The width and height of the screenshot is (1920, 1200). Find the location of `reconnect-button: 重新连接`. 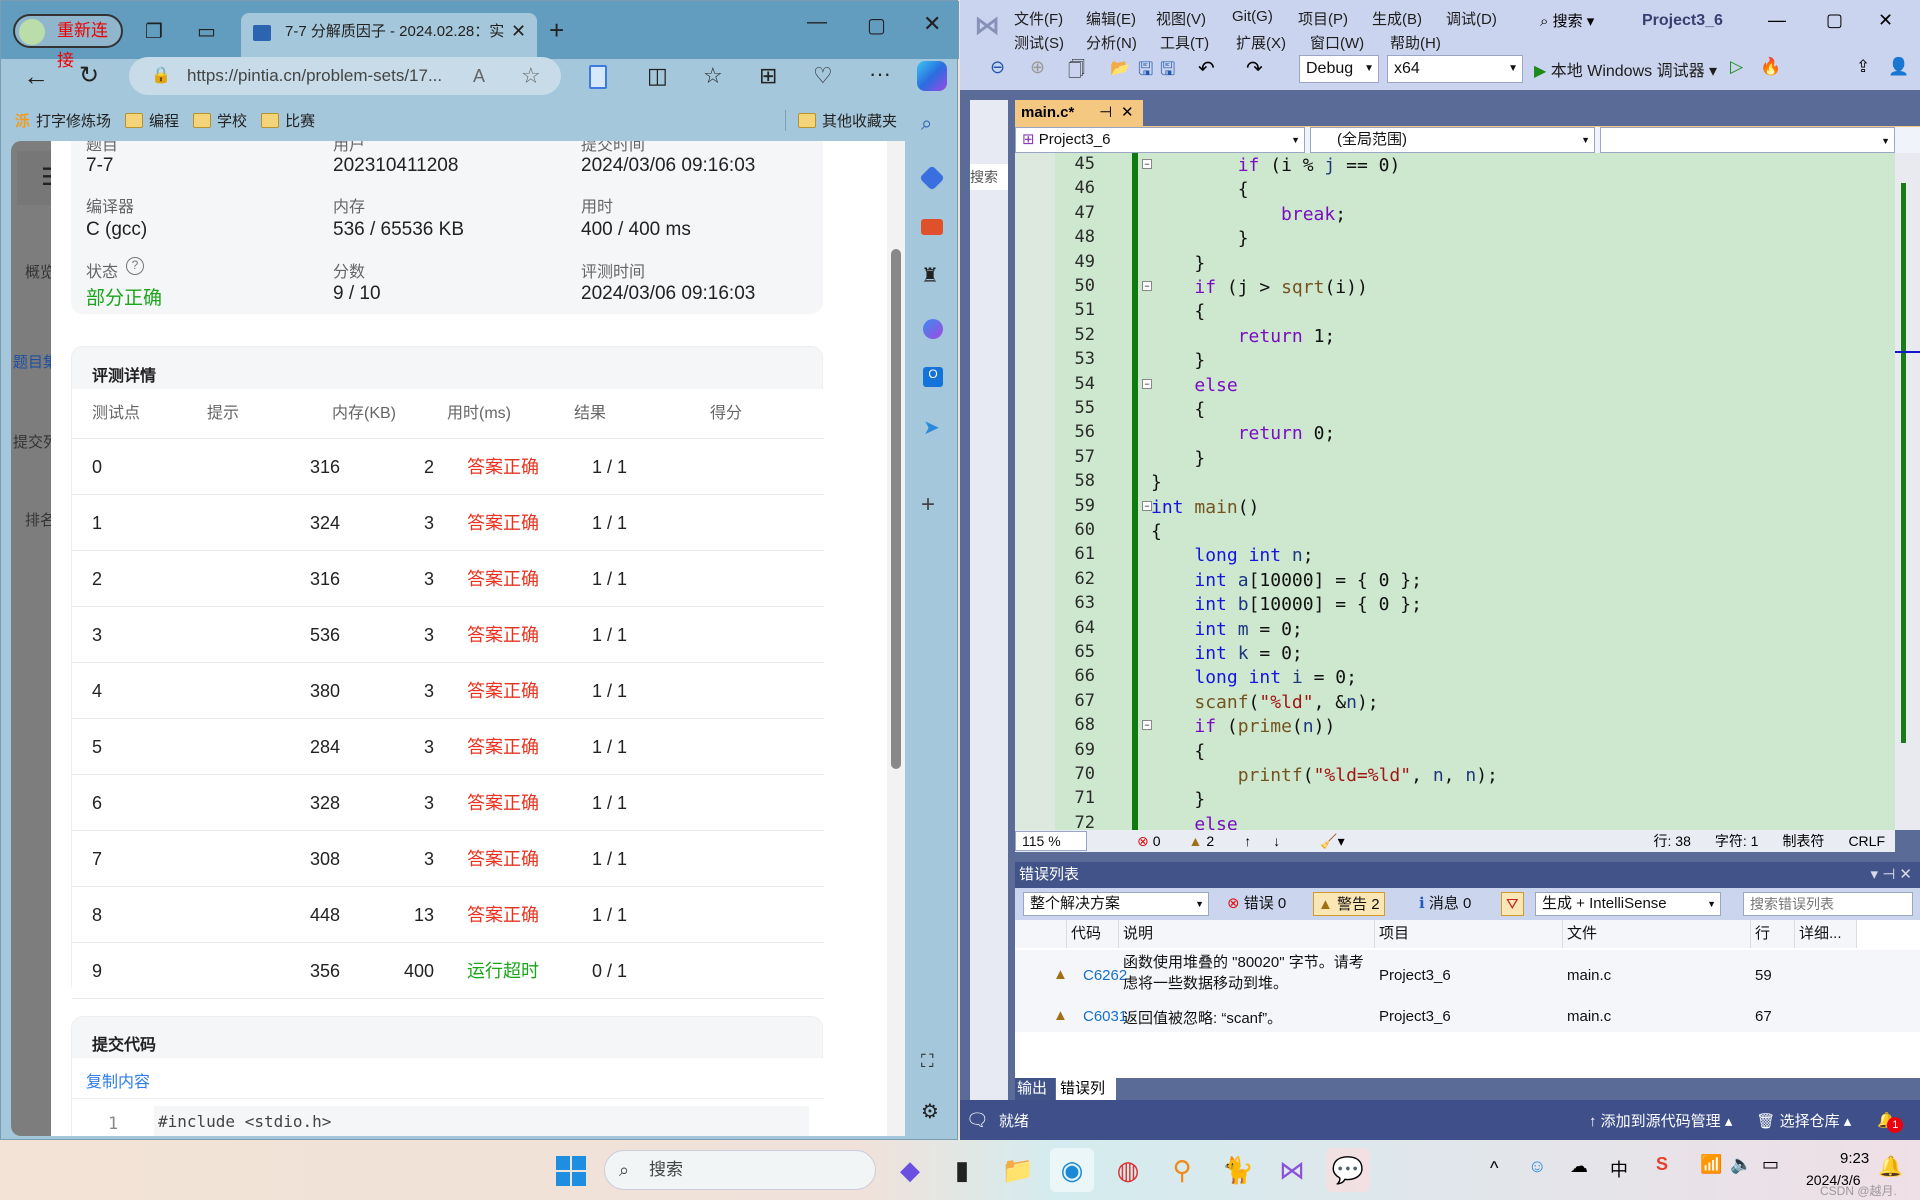

reconnect-button: 重新连接 is located at coordinates (68, 42).